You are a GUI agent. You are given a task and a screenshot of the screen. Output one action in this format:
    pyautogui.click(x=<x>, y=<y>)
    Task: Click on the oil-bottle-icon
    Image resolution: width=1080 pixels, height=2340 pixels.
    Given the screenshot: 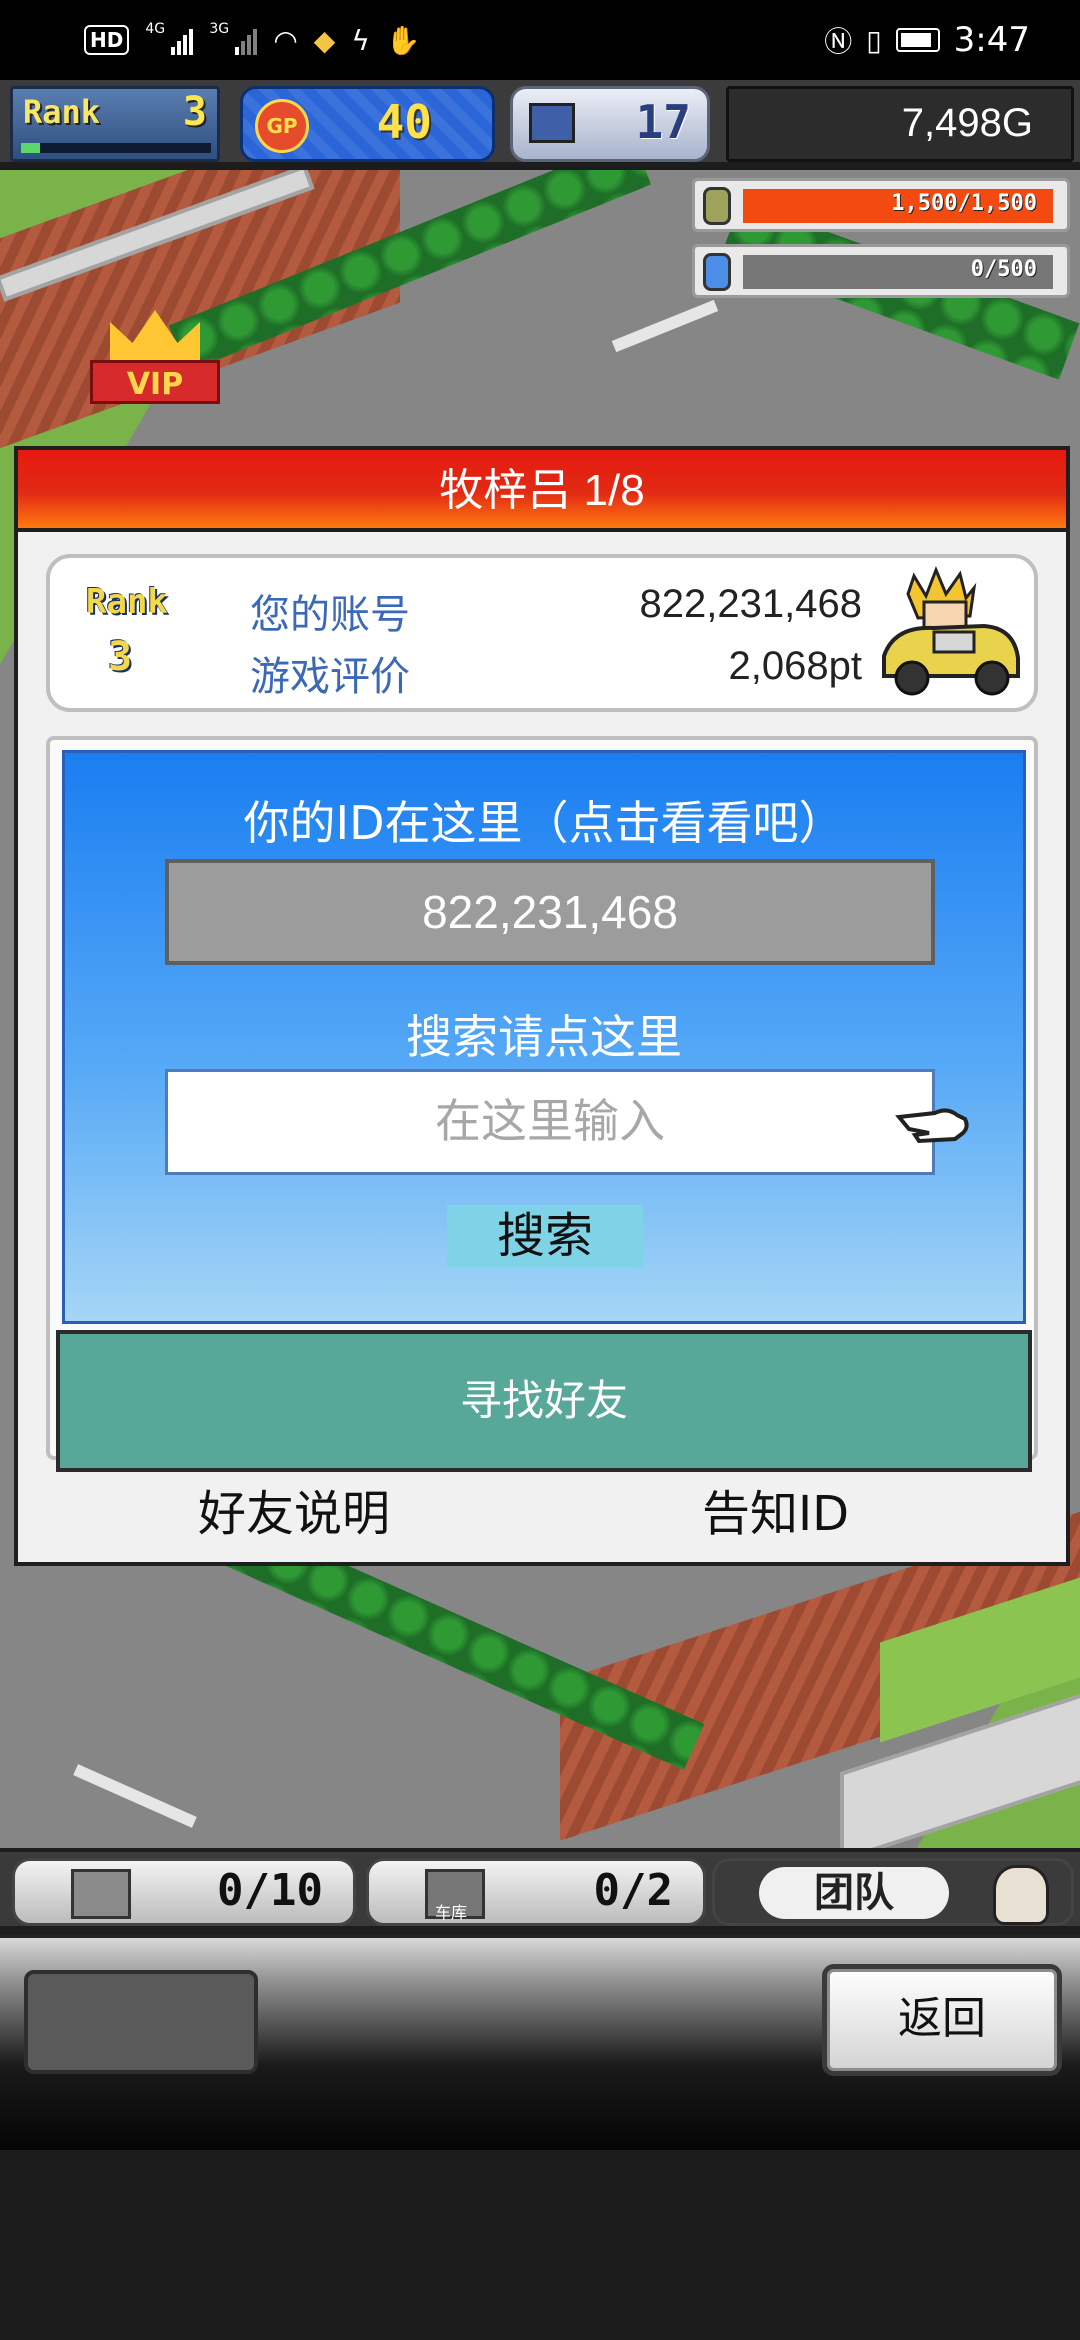 What is the action you would take?
    pyautogui.click(x=717, y=272)
    